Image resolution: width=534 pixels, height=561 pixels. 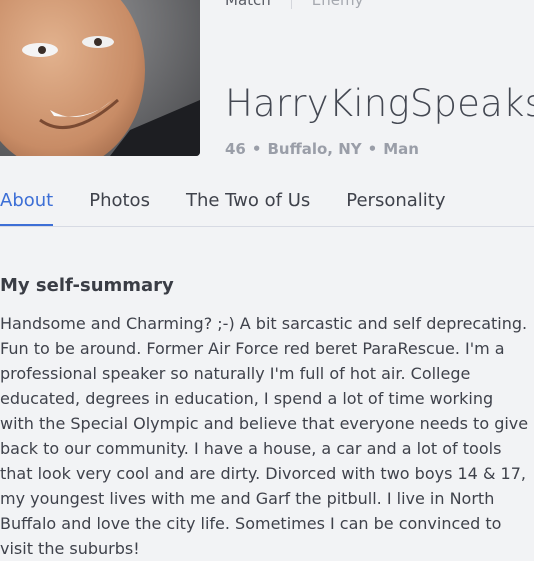 I want to click on section-title: My self-summary, so click(x=87, y=285).